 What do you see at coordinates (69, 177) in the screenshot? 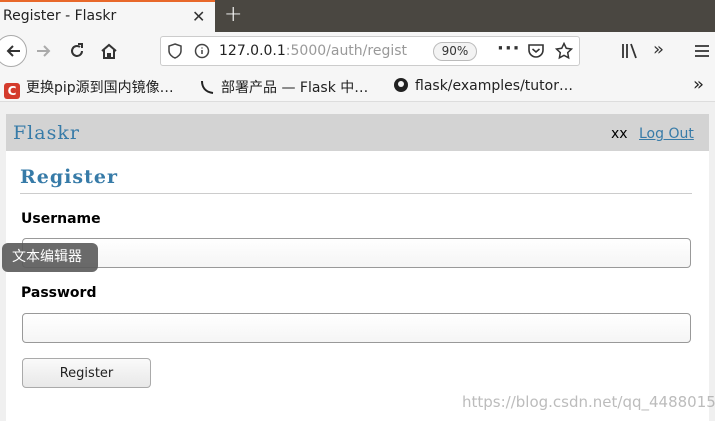
I see `page-title: Register` at bounding box center [69, 177].